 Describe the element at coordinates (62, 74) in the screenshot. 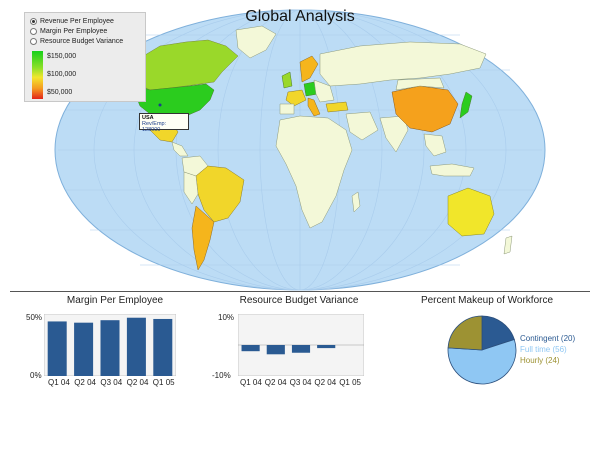

I see `legend-label-mid: $100,000` at that location.